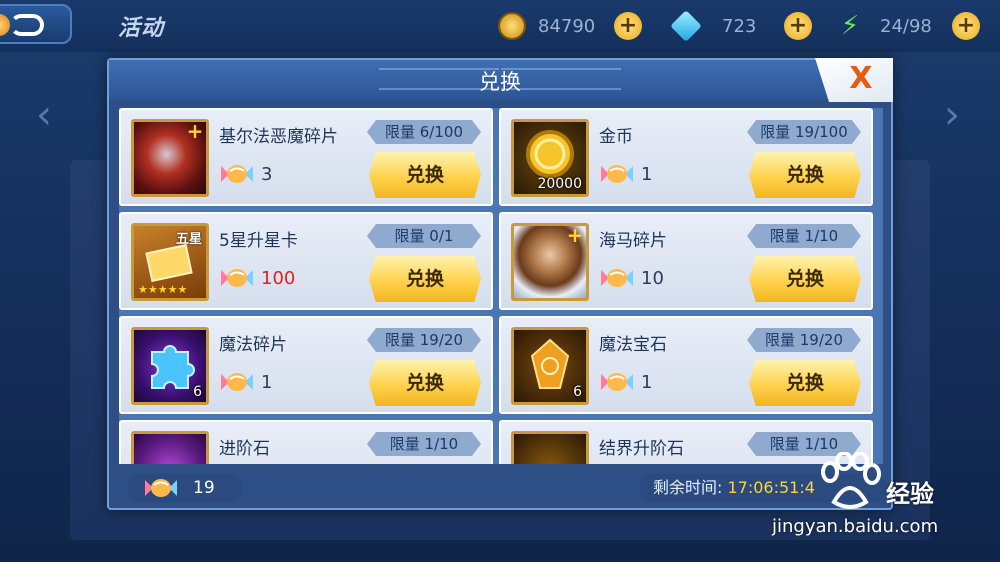 This screenshot has height=562, width=1000. What do you see at coordinates (306, 365) in the screenshot?
I see `exchange-item: 6 魔法碎片 限量 19/20 1 兑换` at bounding box center [306, 365].